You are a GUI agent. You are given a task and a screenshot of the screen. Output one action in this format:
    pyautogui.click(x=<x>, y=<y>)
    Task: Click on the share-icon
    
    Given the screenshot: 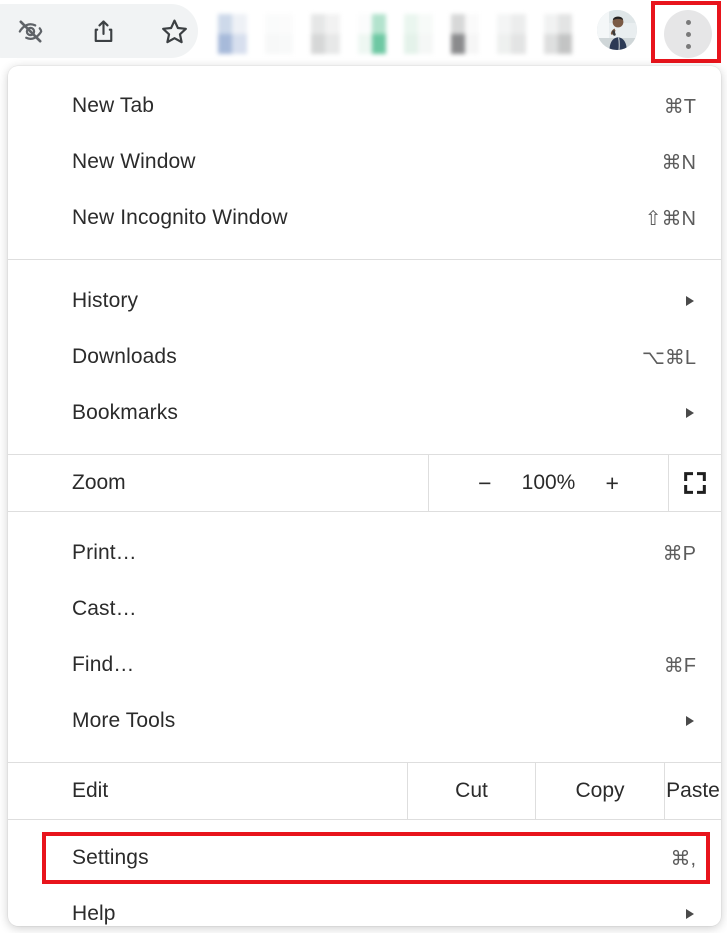 What is the action you would take?
    pyautogui.click(x=103, y=31)
    